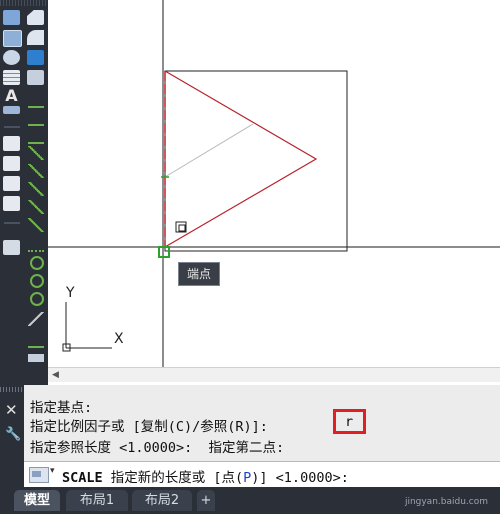  Describe the element at coordinates (12, 38) in the screenshot. I see `hatch-icon` at that location.